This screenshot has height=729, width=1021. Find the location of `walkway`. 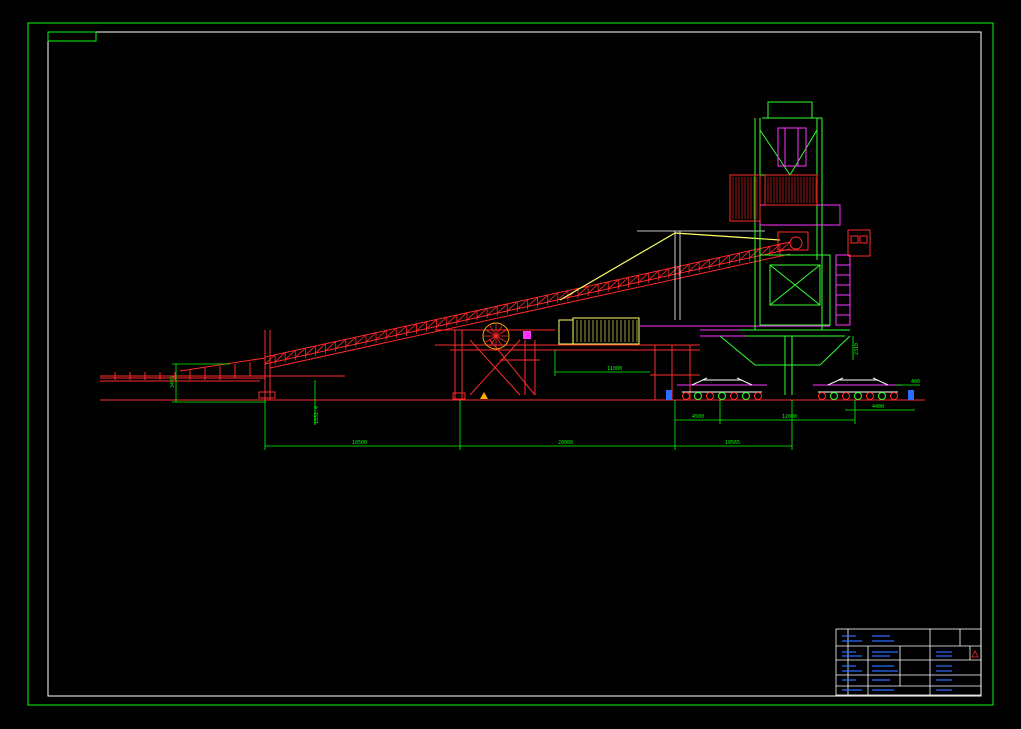

walkway is located at coordinates (735, 331).